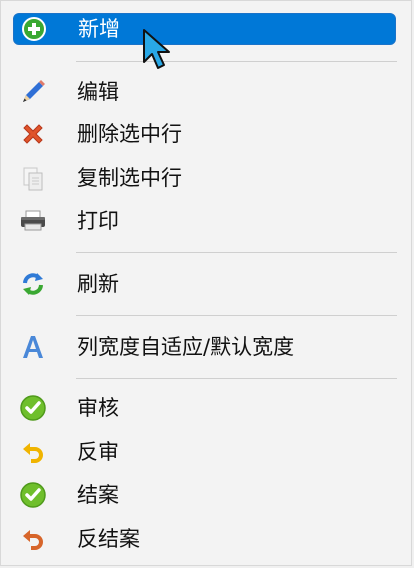  Describe the element at coordinates (204, 495) in the screenshot. I see `menu-item-settle: 结案` at that location.